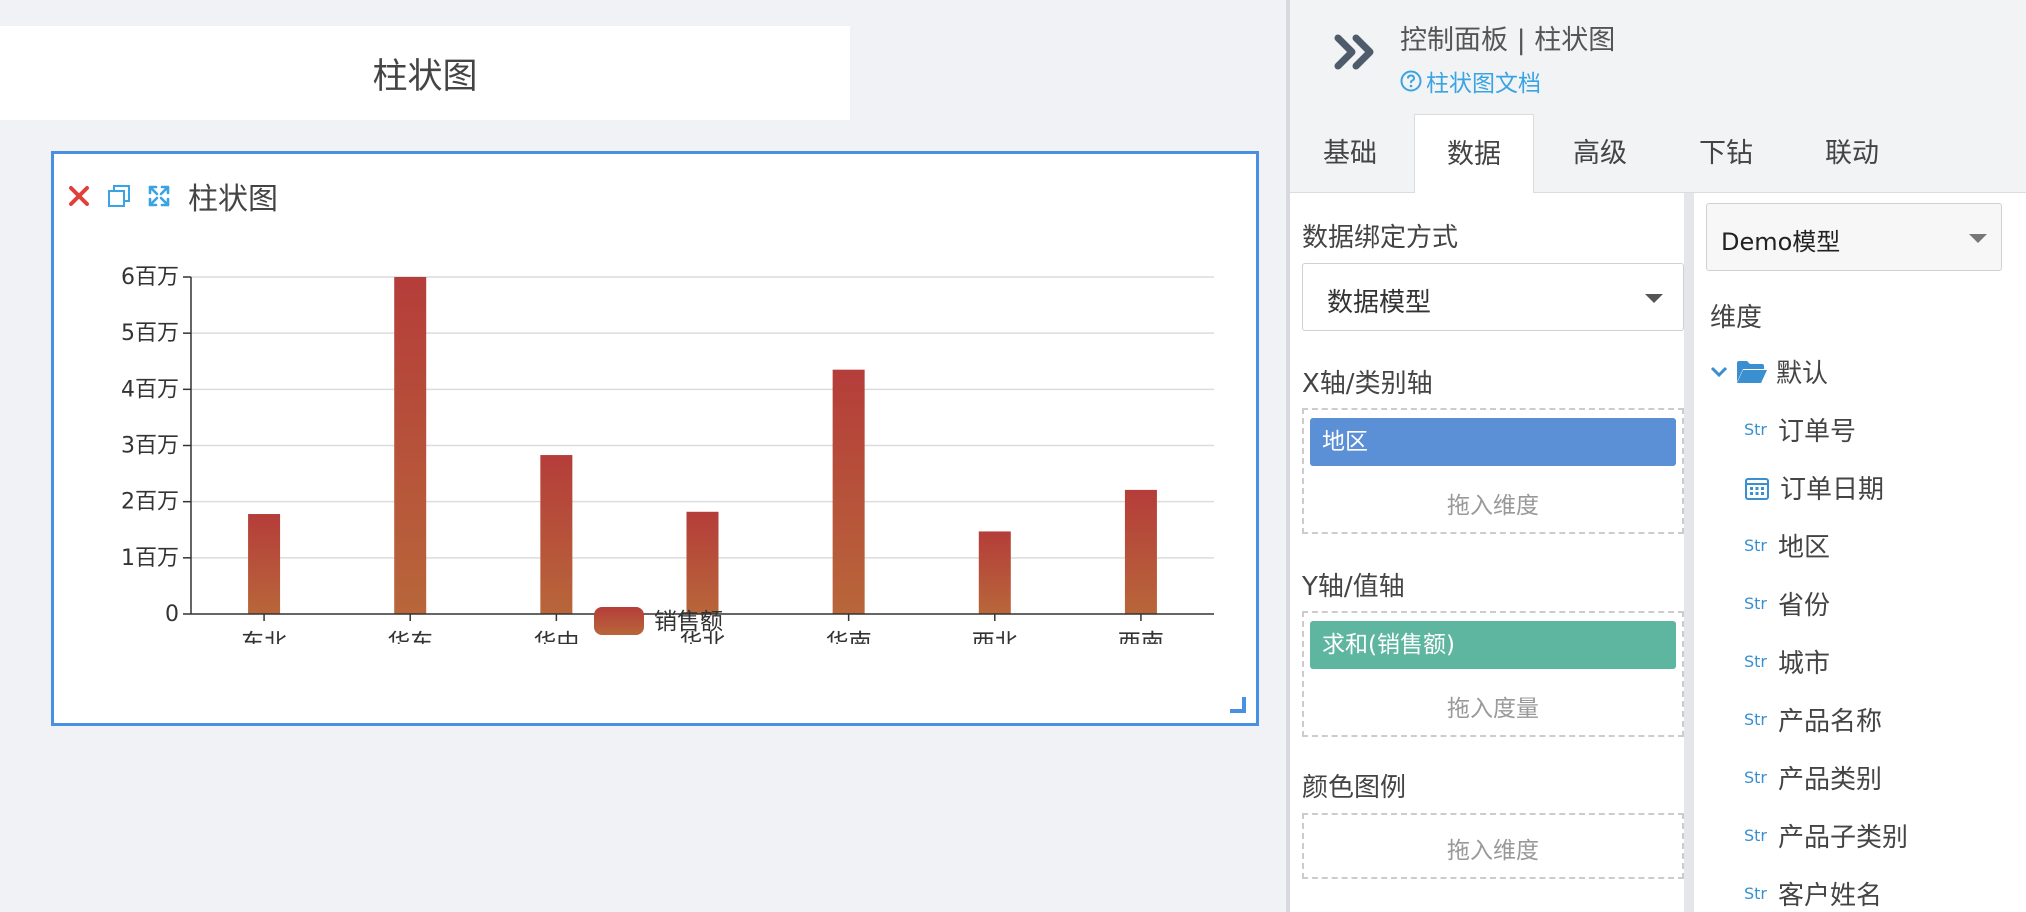  I want to click on field-label: 订单日期, so click(1832, 490).